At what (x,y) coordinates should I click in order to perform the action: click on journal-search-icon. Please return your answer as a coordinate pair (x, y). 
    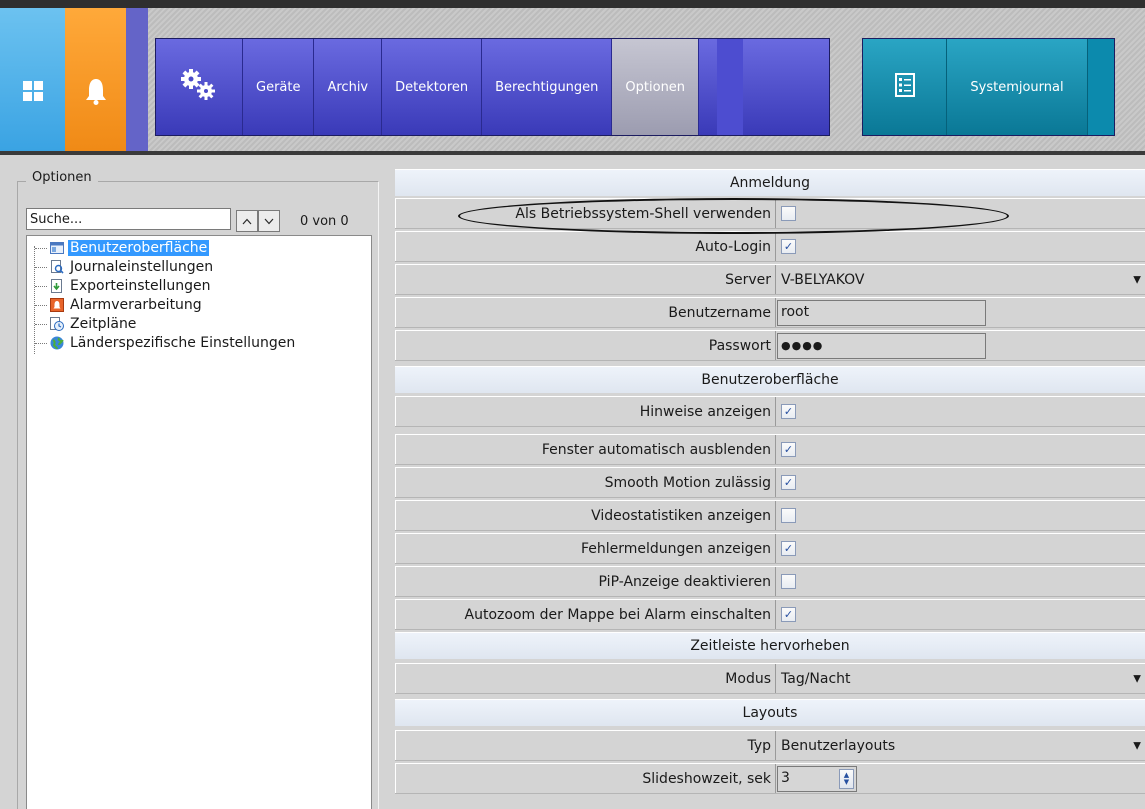
    Looking at the image, I should click on (57, 267).